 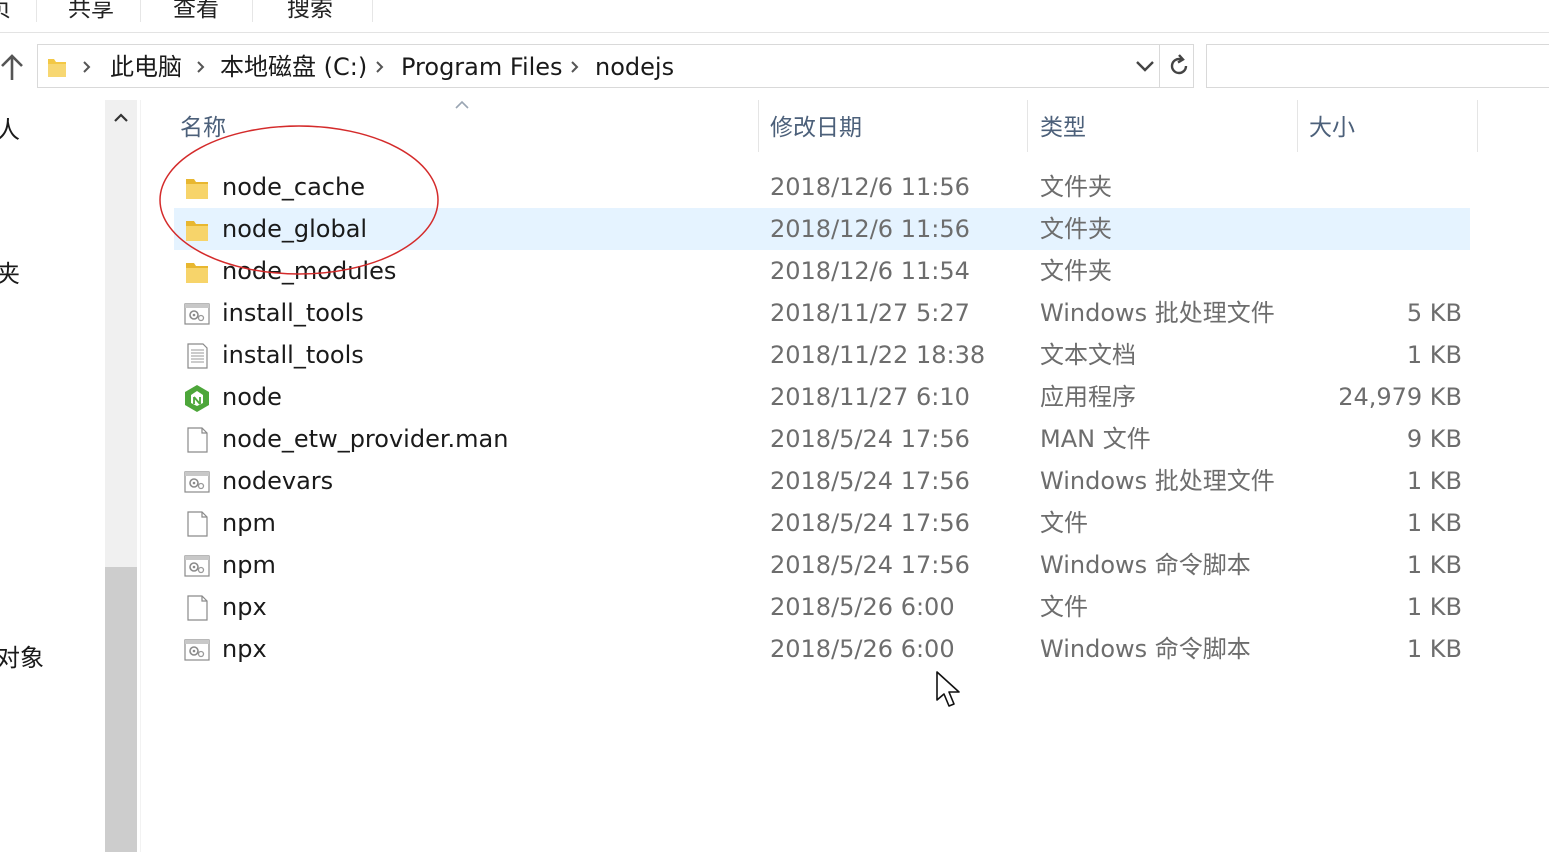 I want to click on address-divider, so click(x=1159, y=66).